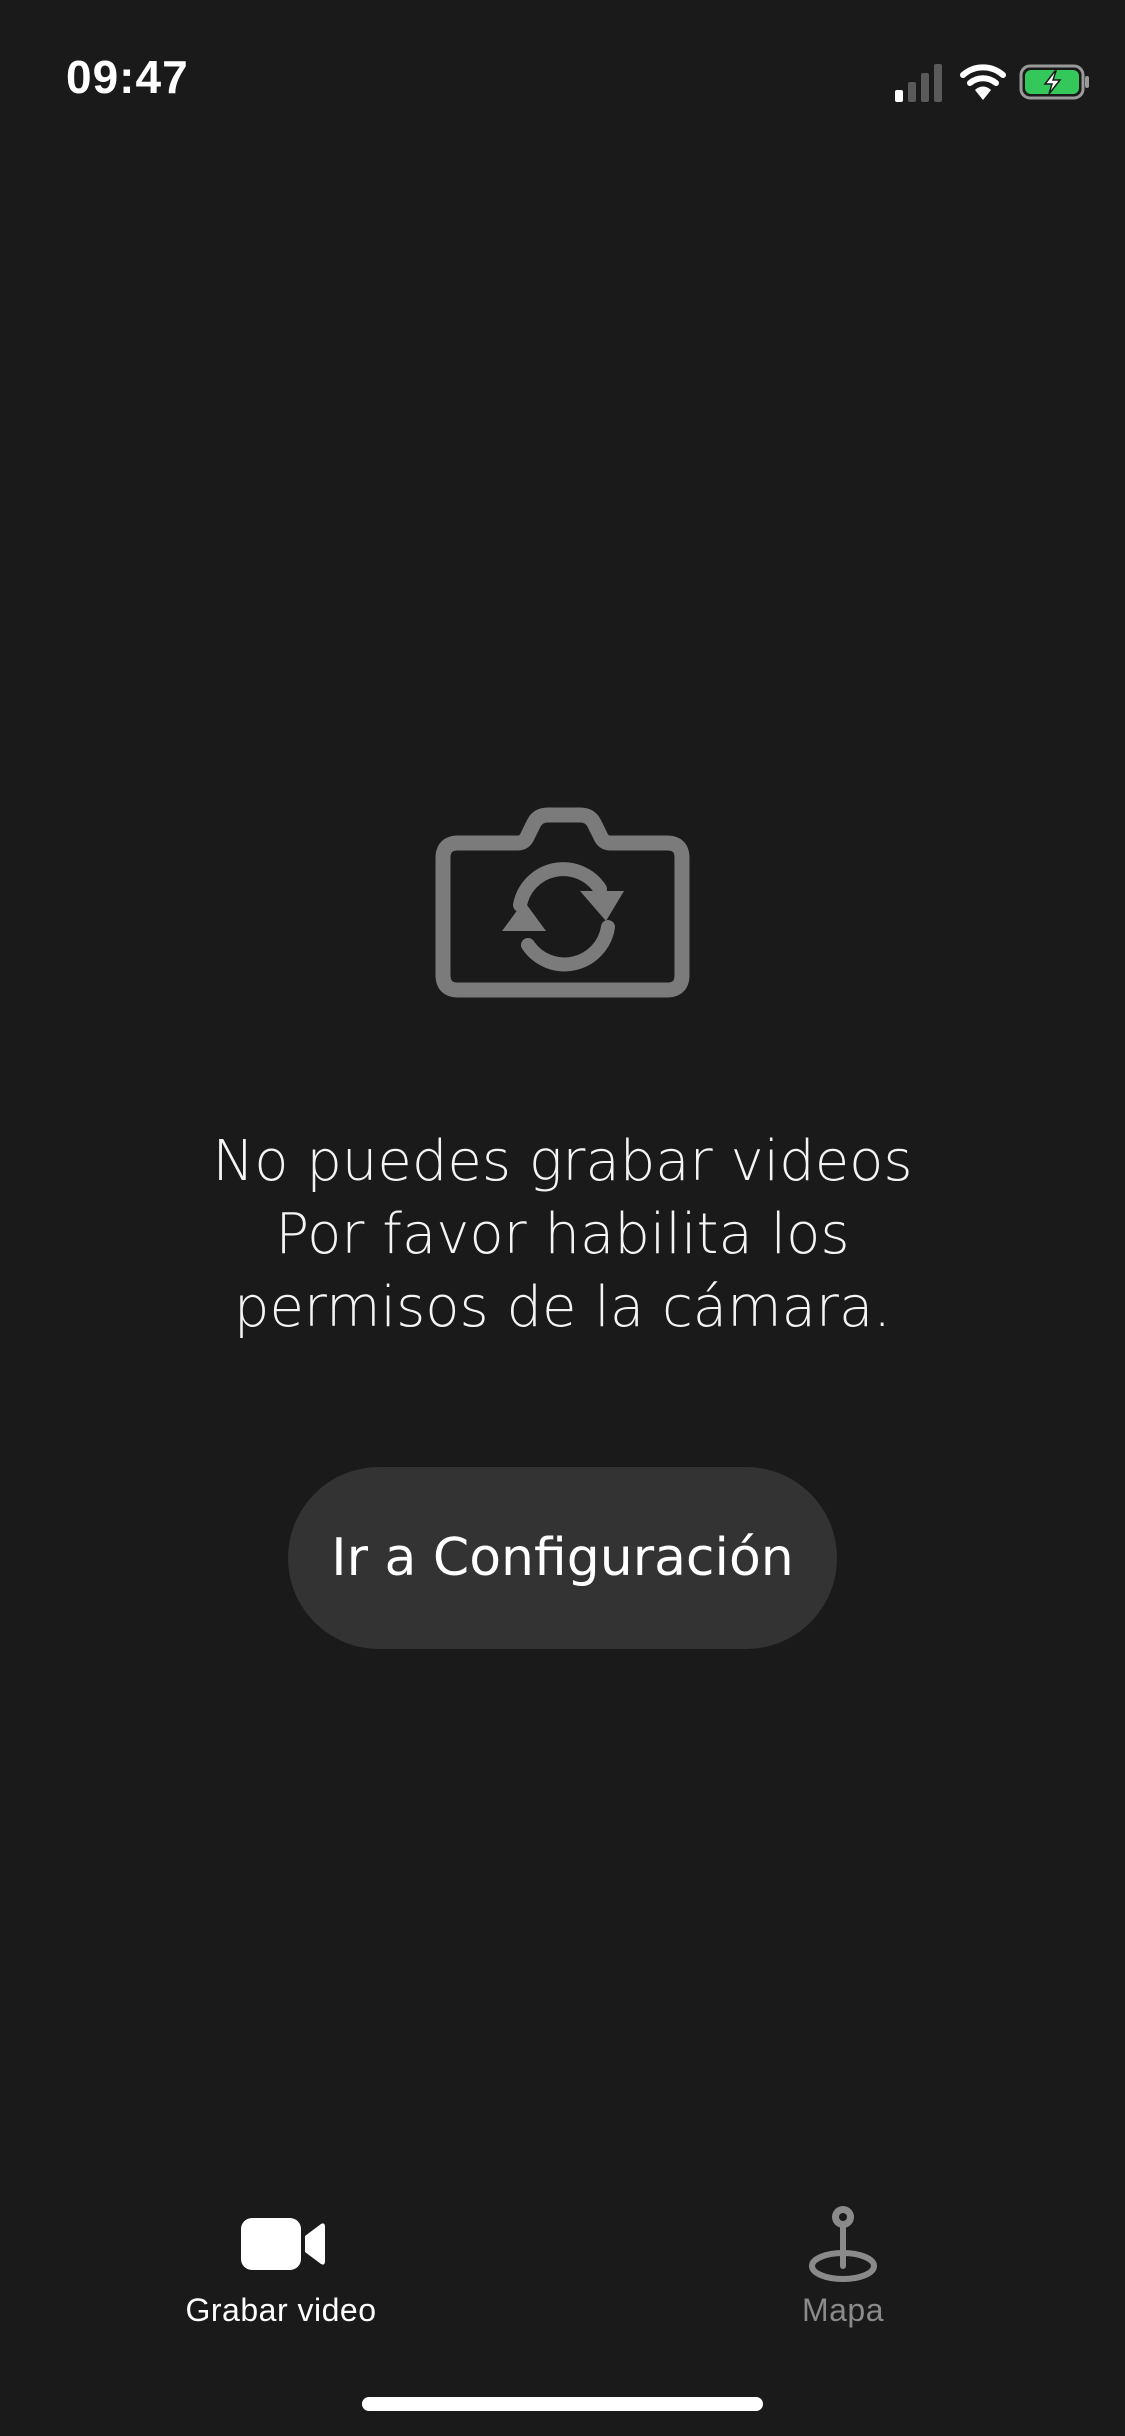 The height and width of the screenshot is (2436, 1125). Describe the element at coordinates (562, 2280) in the screenshot. I see `tab-bar: Grabar video Mapa` at that location.